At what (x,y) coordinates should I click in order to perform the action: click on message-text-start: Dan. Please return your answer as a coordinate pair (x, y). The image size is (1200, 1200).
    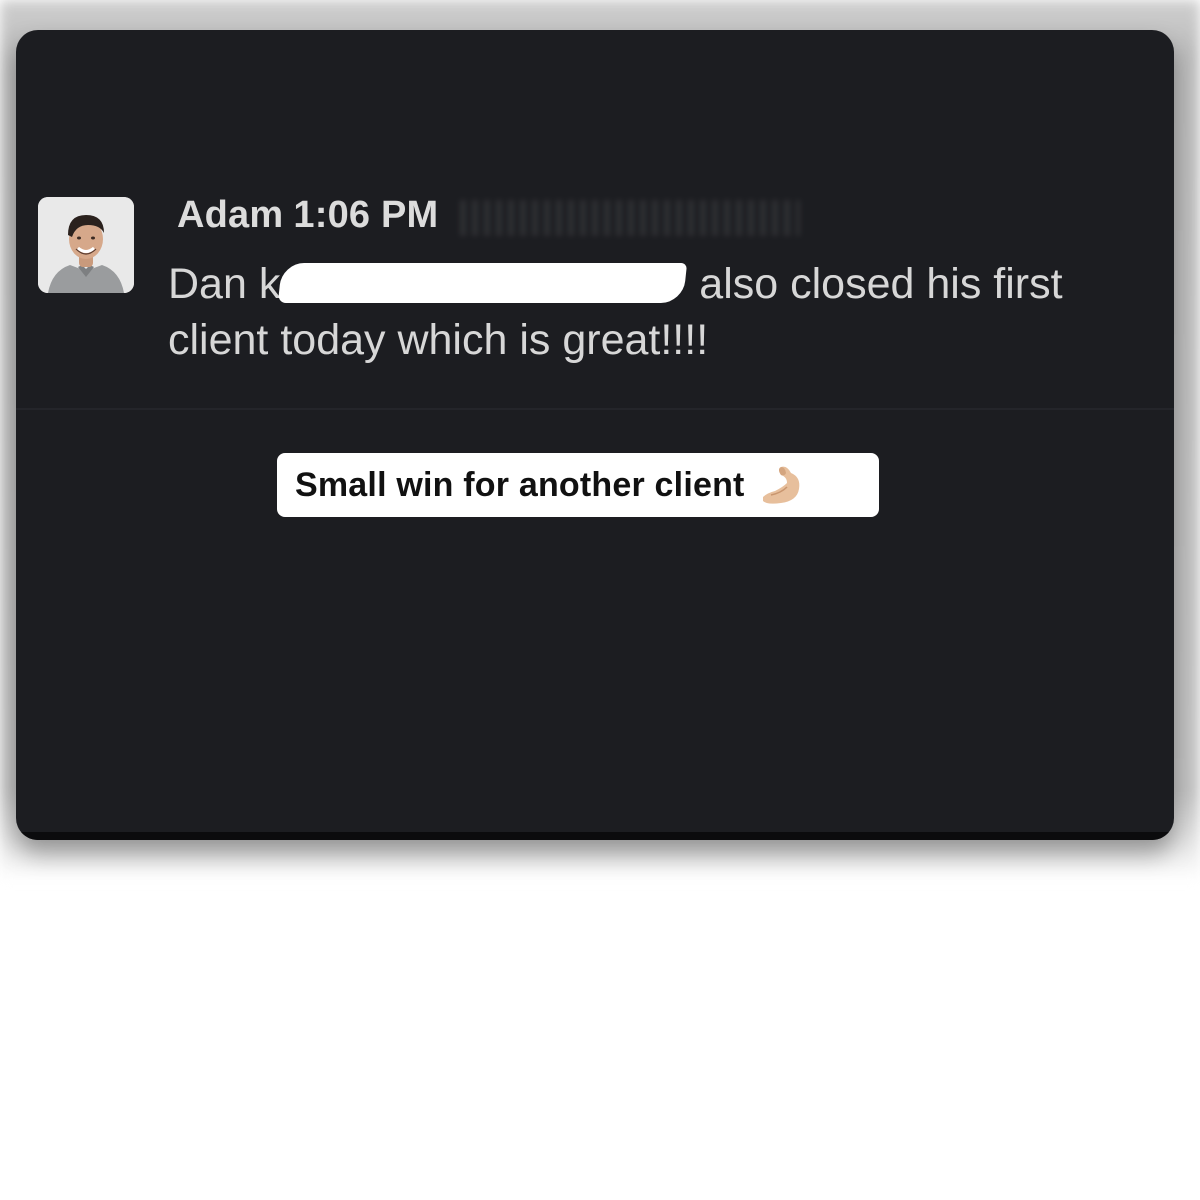
    Looking at the image, I should click on (213, 284).